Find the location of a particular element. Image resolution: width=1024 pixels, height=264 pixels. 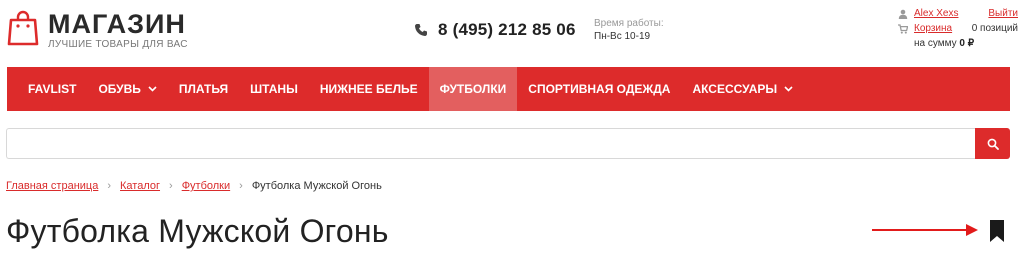

nav-item-label: ФУТБОЛКИ is located at coordinates (473, 89).